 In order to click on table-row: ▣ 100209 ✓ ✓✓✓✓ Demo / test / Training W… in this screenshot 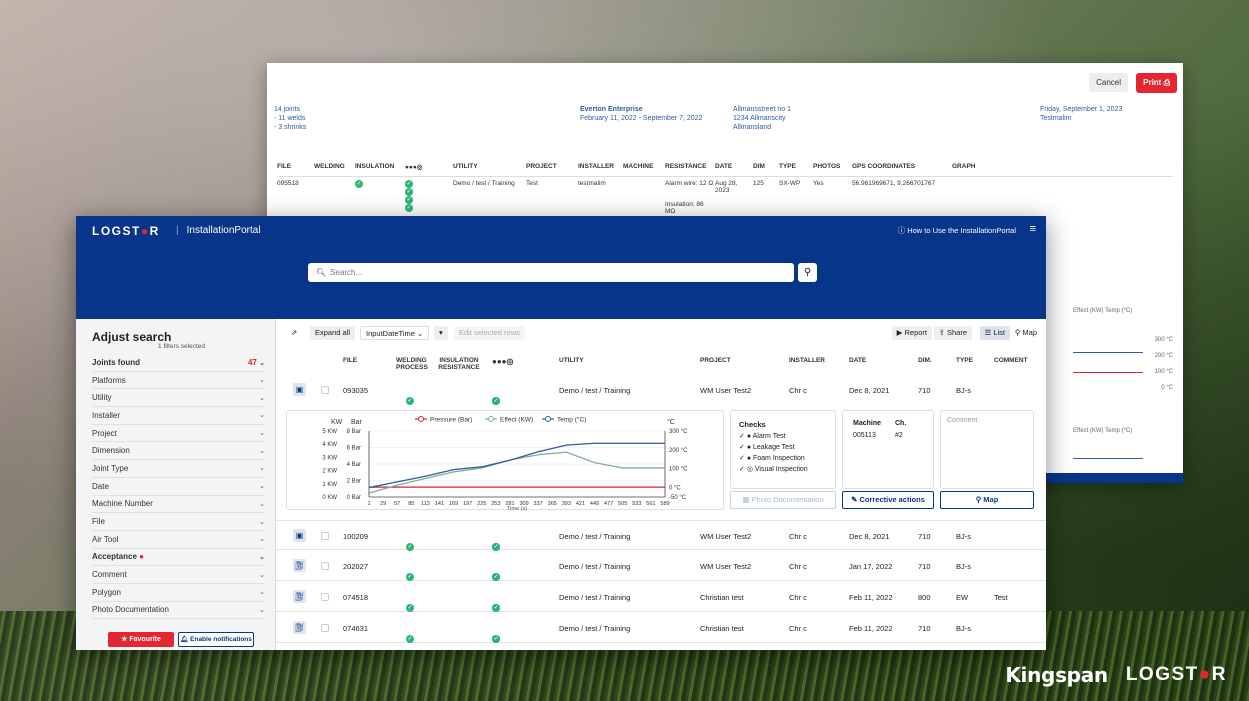, I will do `click(661, 535)`.